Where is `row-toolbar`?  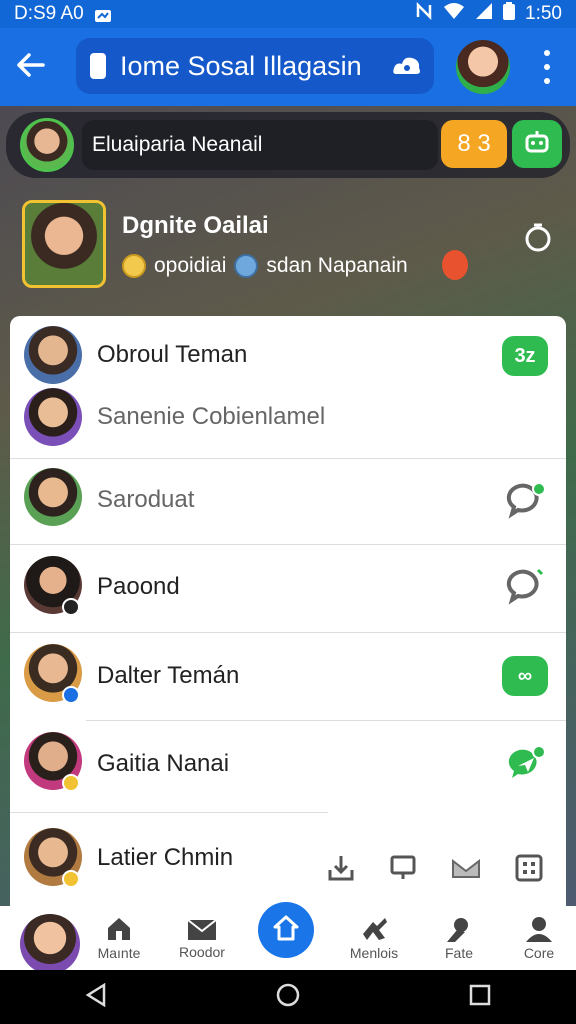
row-toolbar is located at coordinates (435, 870).